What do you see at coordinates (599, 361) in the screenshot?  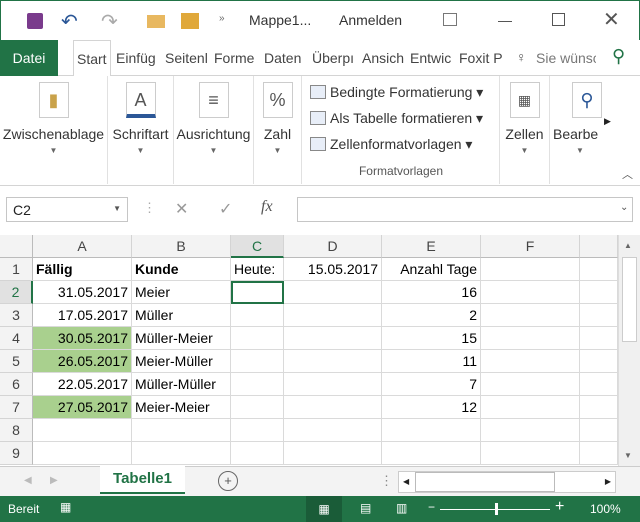 I see `cell-G5` at bounding box center [599, 361].